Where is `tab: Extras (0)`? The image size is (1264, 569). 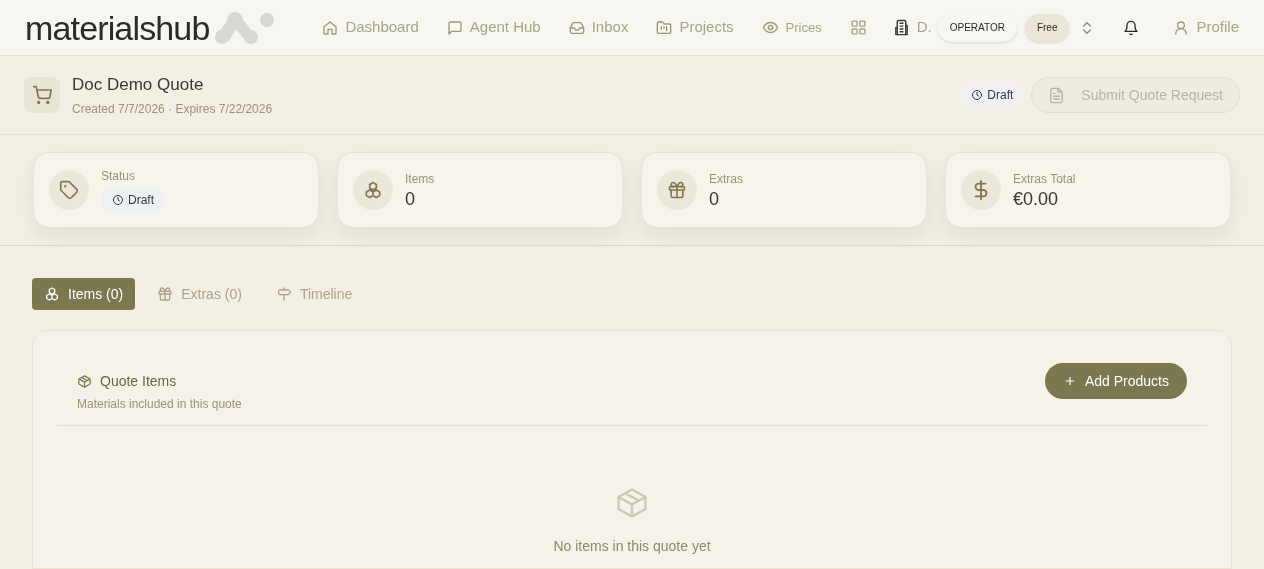
tab: Extras (0) is located at coordinates (199, 294).